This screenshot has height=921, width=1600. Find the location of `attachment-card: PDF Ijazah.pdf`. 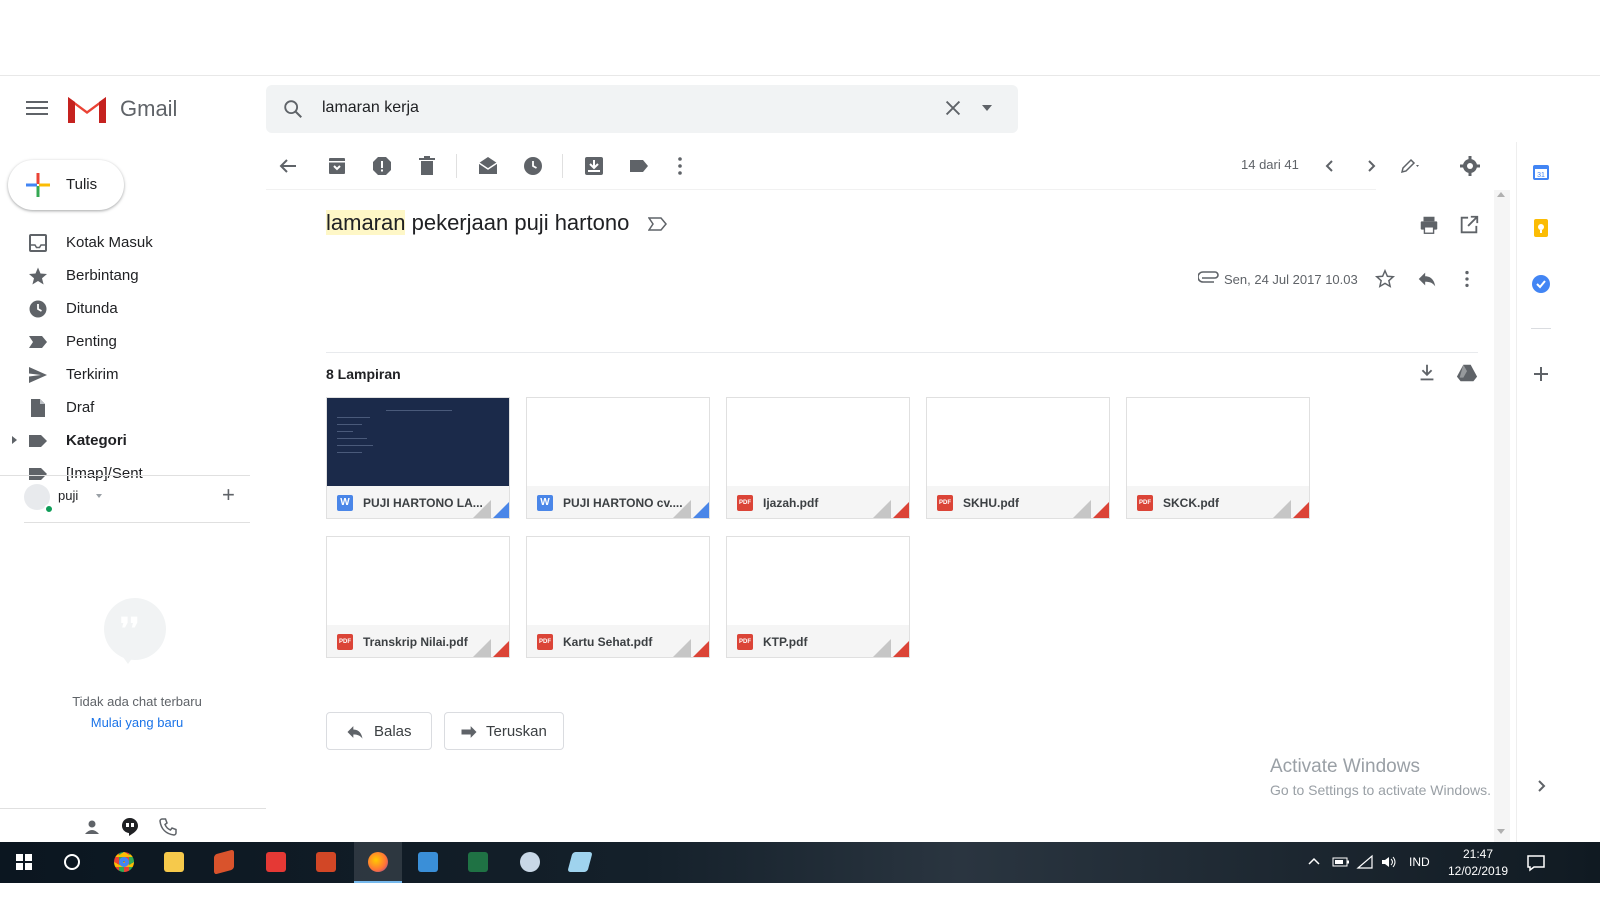

attachment-card: PDF Ijazah.pdf is located at coordinates (818, 458).